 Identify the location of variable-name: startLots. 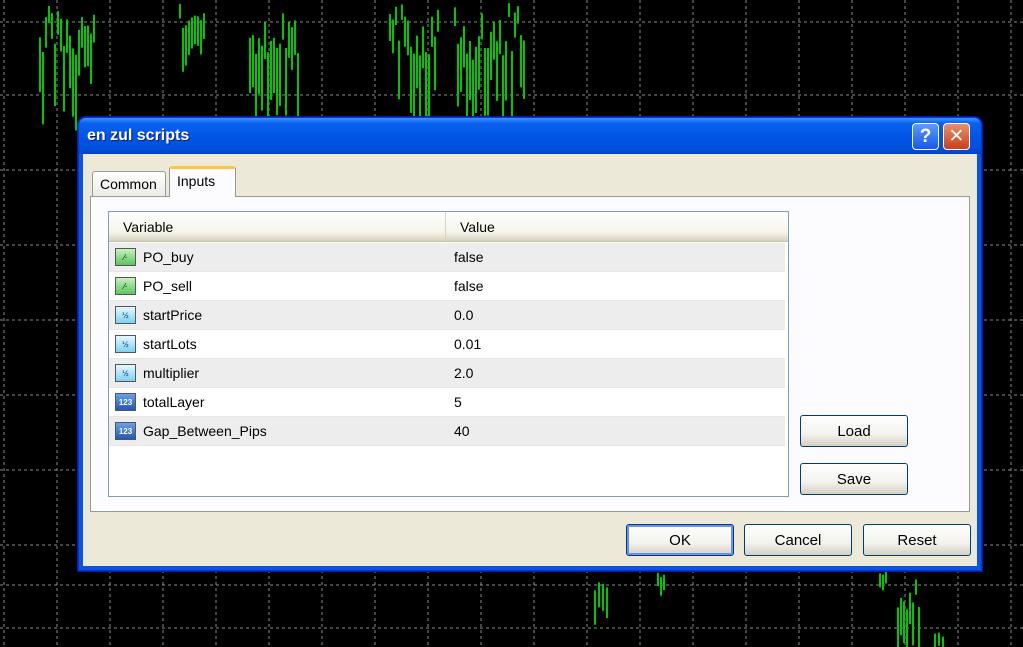
(170, 344).